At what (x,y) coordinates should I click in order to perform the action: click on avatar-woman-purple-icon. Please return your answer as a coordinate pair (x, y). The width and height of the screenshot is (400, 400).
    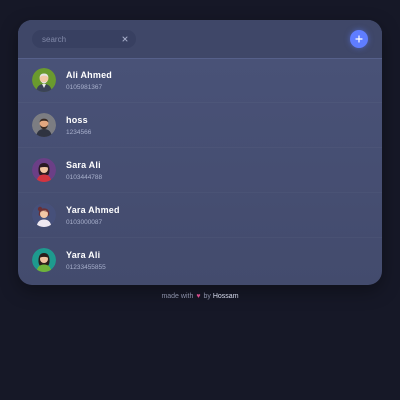
    Looking at the image, I should click on (44, 215).